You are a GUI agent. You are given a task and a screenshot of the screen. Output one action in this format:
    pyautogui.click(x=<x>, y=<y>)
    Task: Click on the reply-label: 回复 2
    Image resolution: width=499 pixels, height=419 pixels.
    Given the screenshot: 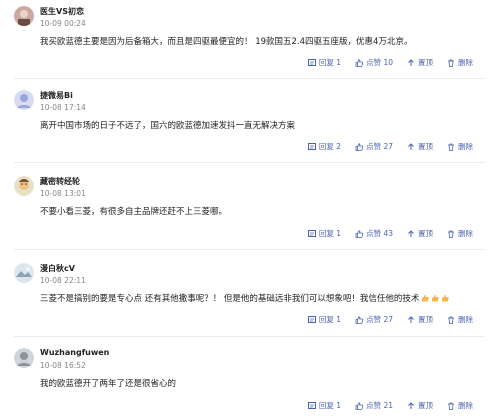 What is the action you would take?
    pyautogui.click(x=330, y=146)
    